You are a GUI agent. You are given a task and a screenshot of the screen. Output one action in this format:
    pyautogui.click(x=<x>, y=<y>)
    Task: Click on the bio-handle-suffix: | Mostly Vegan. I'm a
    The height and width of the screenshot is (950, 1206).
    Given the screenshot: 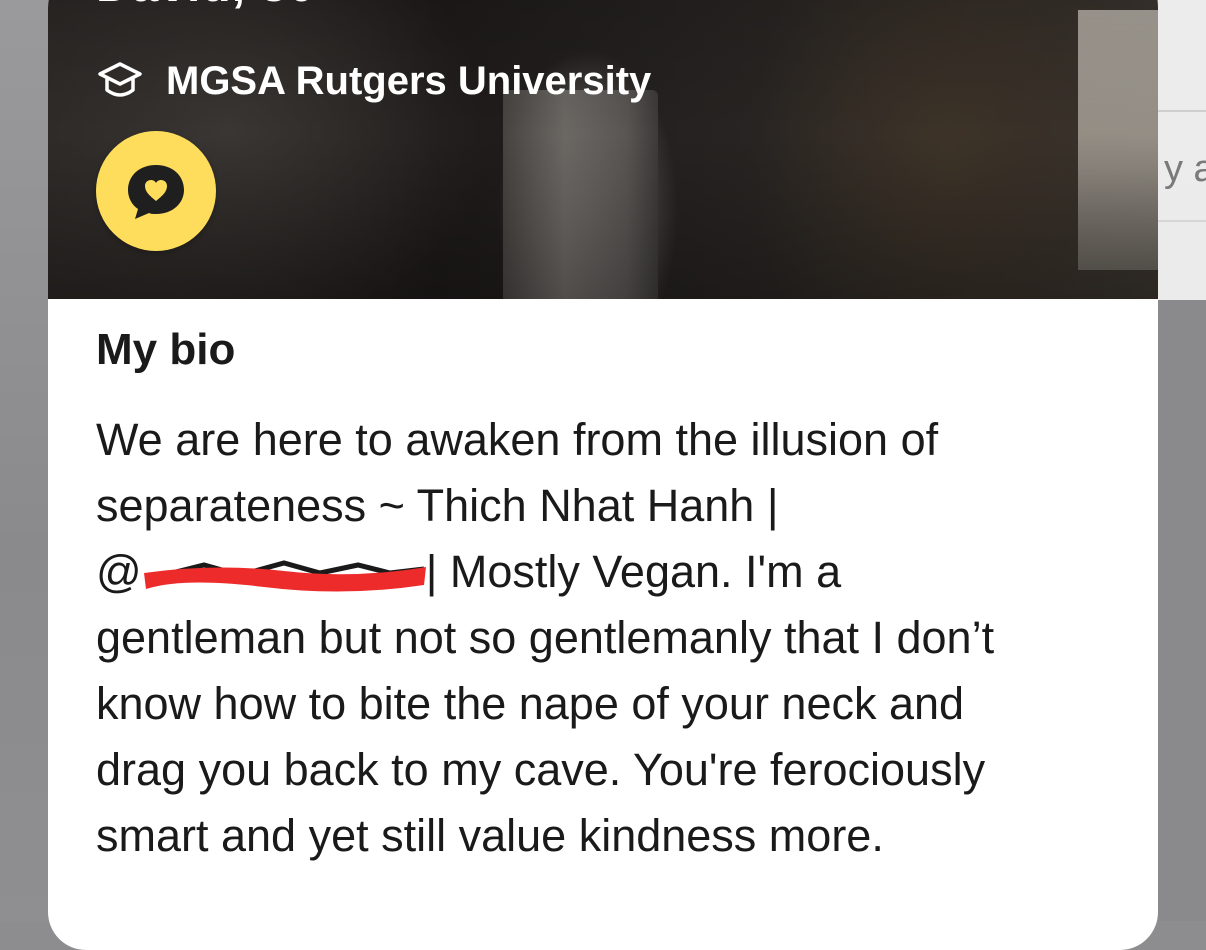 What is the action you would take?
    pyautogui.click(x=633, y=571)
    